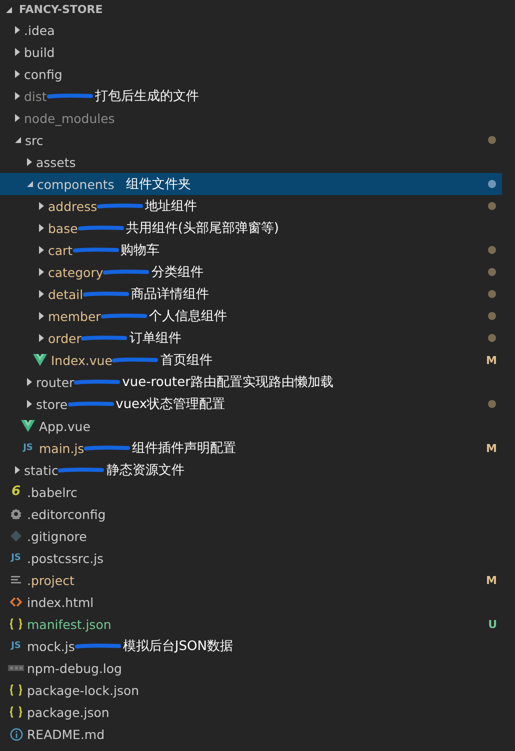 The width and height of the screenshot is (515, 751). What do you see at coordinates (251, 404) in the screenshot?
I see `tree-row: store vuex状态管理配置` at bounding box center [251, 404].